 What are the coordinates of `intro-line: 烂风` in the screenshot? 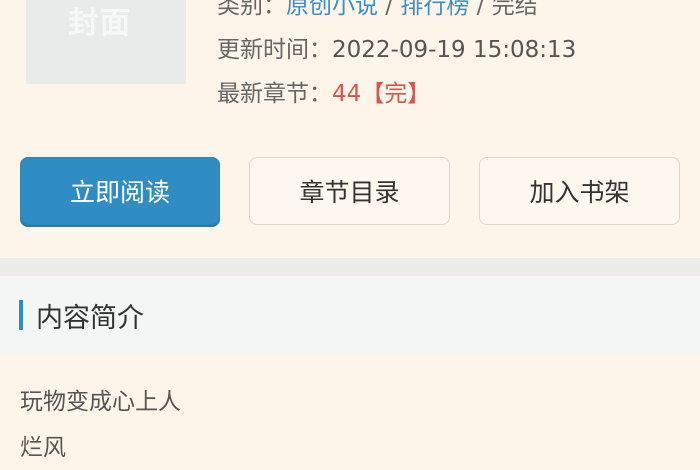 It's located at (43, 448).